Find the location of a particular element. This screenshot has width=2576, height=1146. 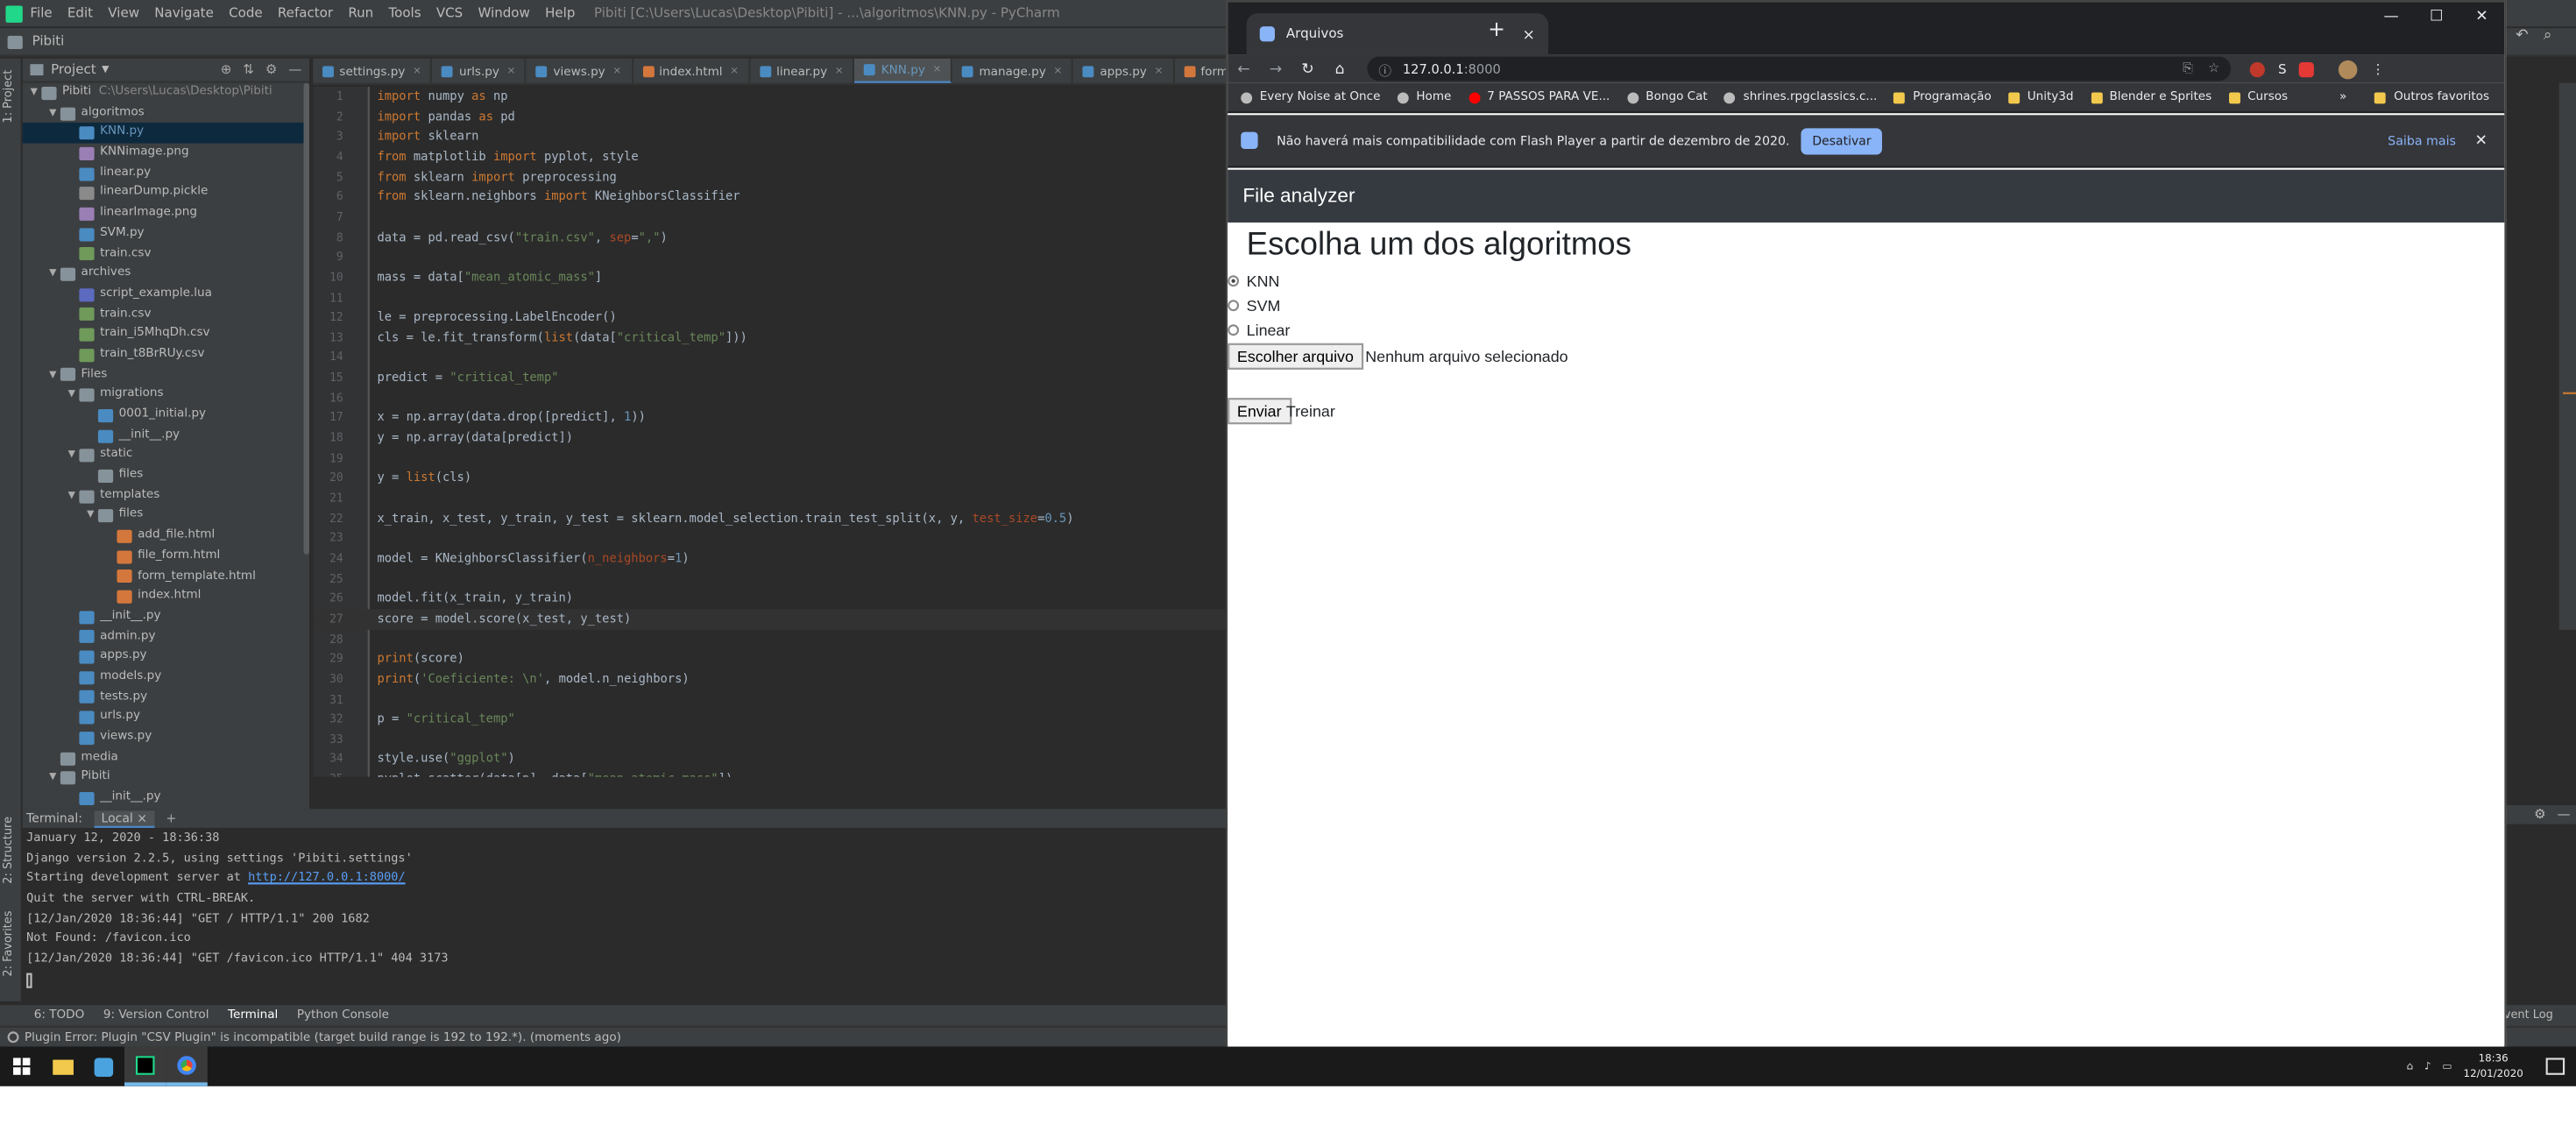

event-log-tab: Event Log is located at coordinates (2536, 1015).